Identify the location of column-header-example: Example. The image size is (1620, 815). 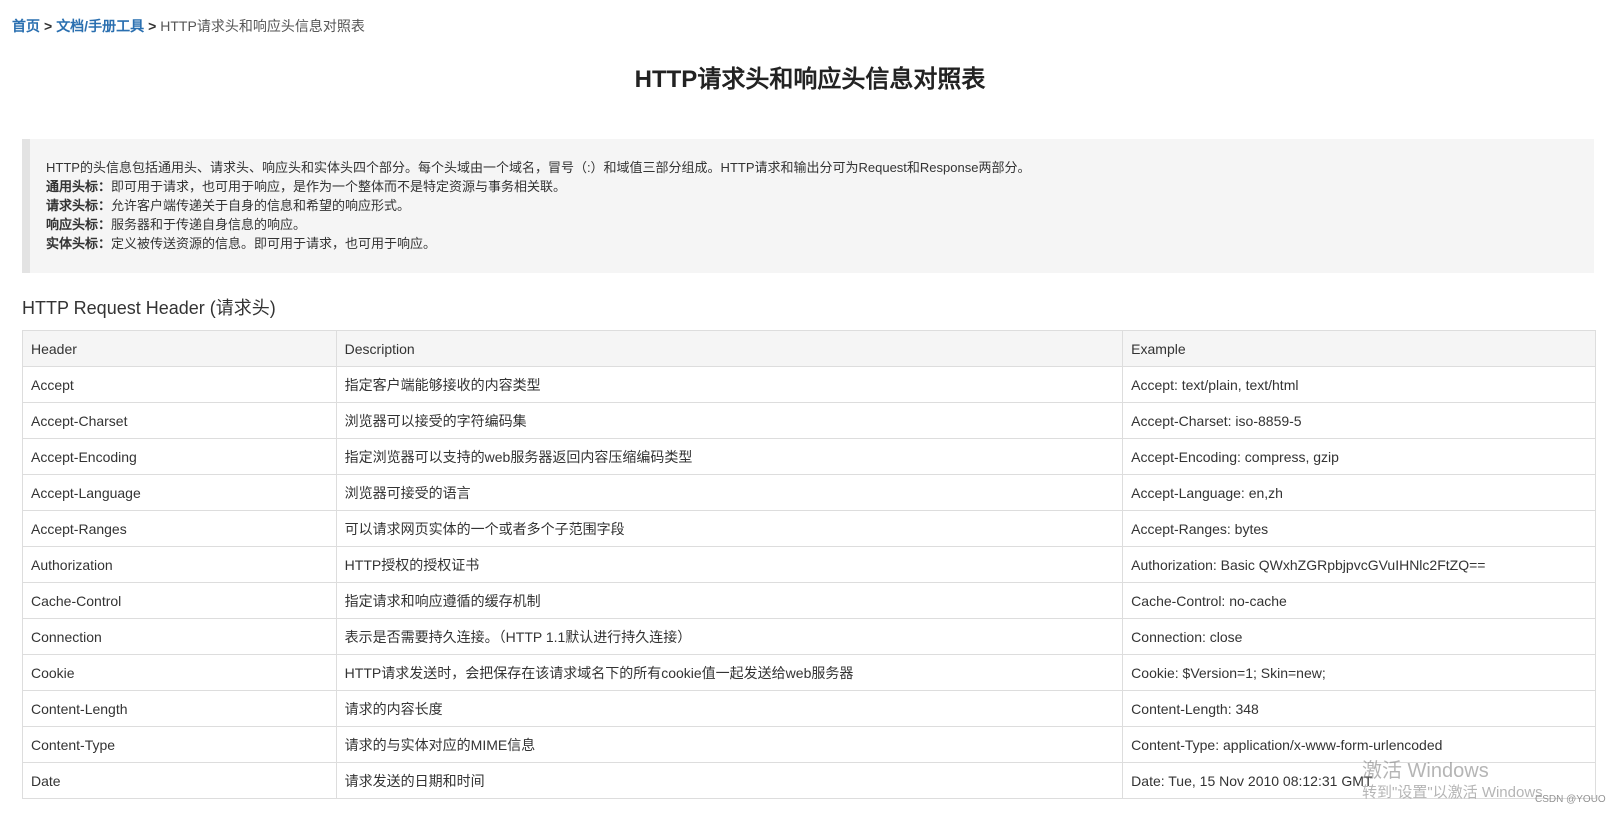
(1359, 348).